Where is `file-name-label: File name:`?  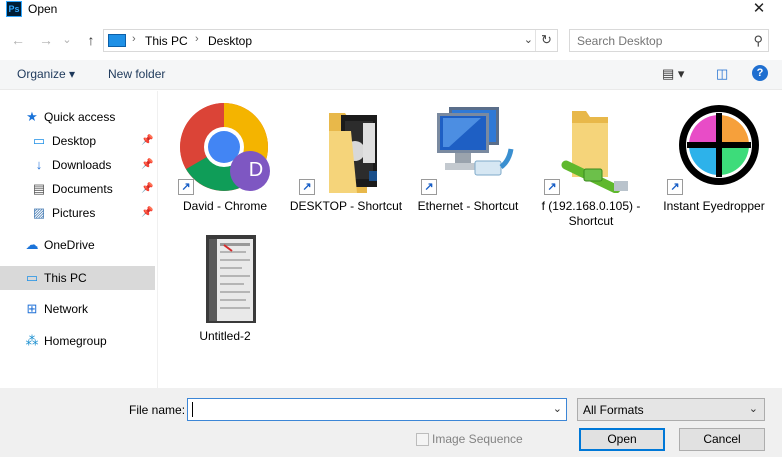 file-name-label: File name: is located at coordinates (157, 410).